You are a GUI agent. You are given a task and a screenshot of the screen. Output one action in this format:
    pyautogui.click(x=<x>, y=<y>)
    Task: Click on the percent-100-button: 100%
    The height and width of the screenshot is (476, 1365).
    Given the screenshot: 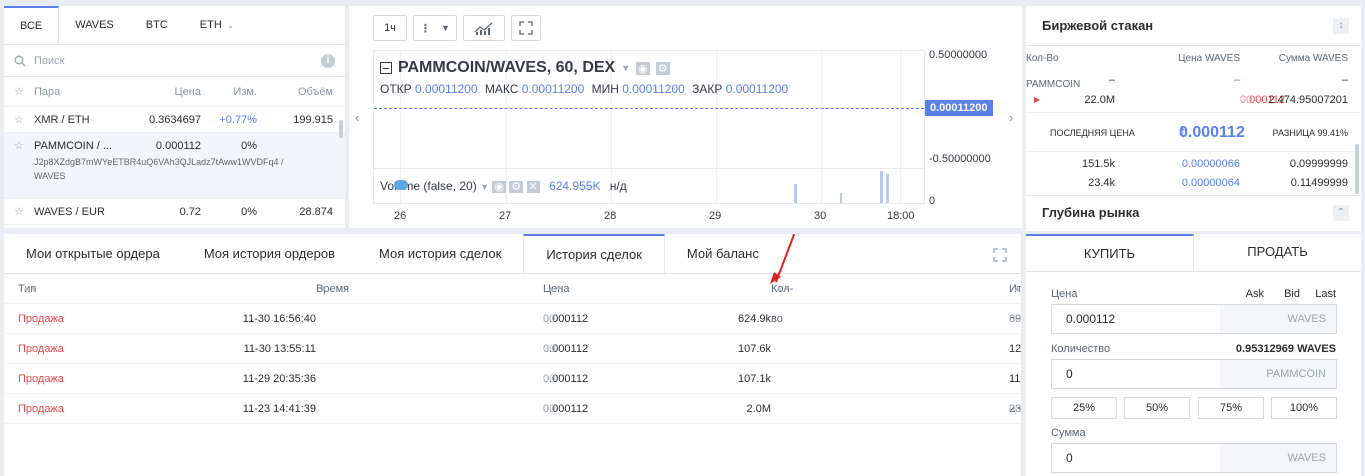 What is the action you would take?
    pyautogui.click(x=1304, y=408)
    